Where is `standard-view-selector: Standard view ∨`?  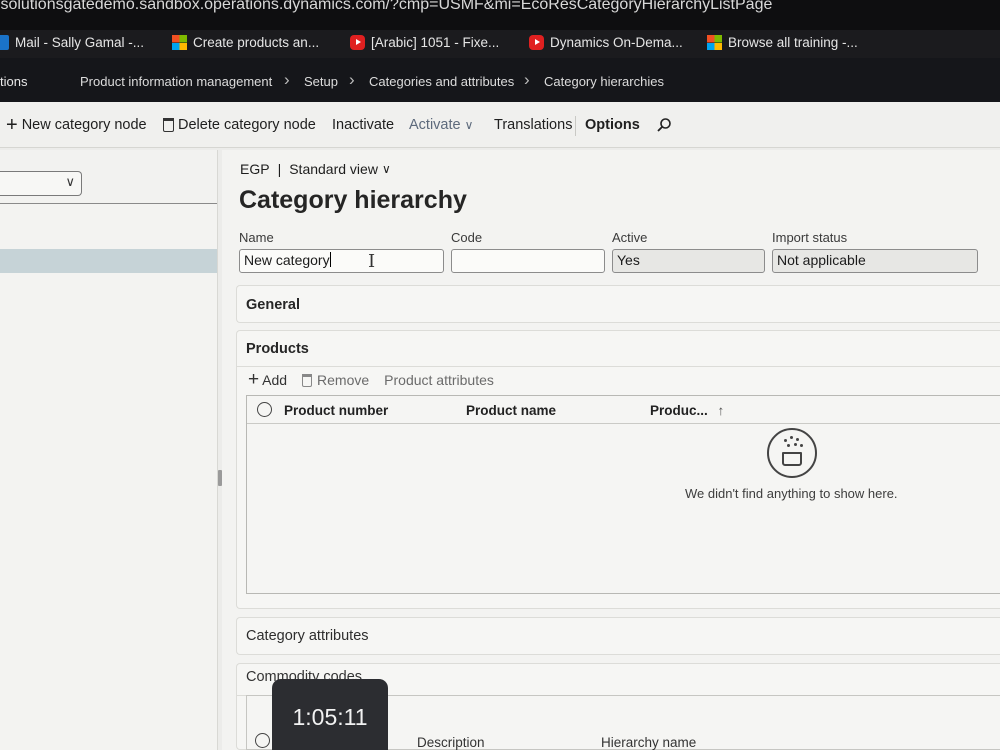
standard-view-selector: Standard view ∨ is located at coordinates (340, 169).